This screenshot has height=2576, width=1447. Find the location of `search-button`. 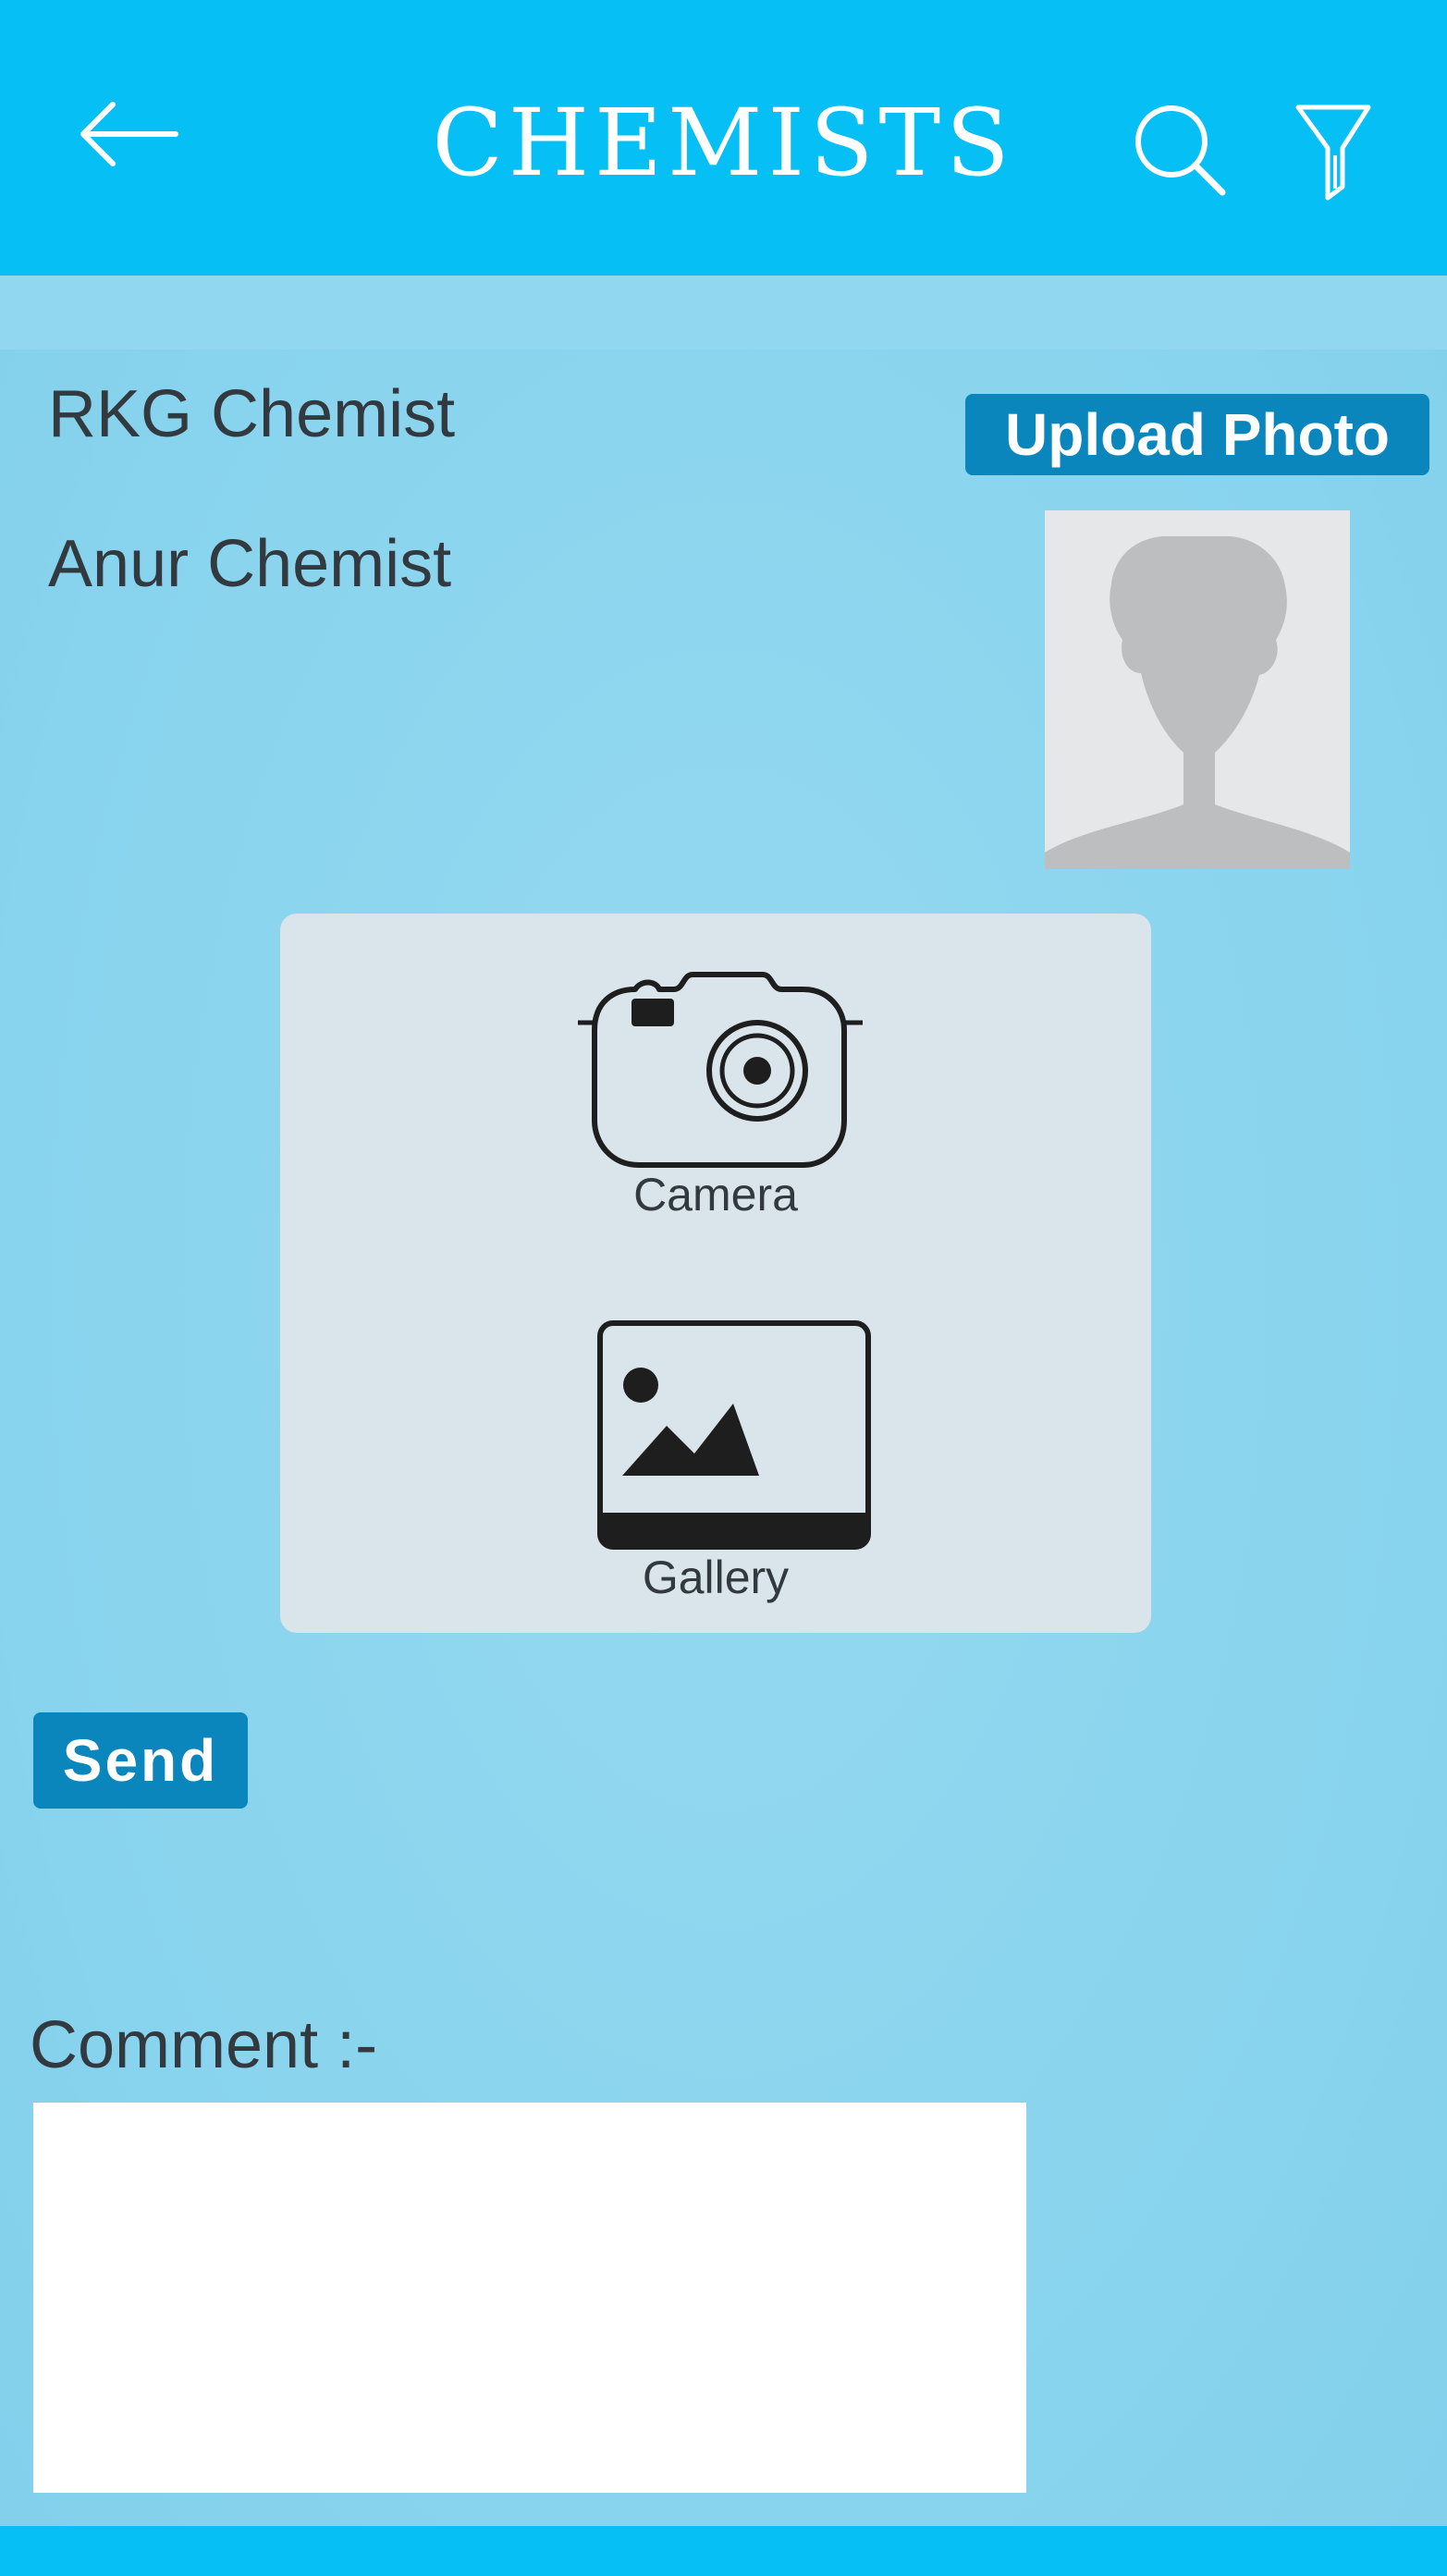

search-button is located at coordinates (1181, 151).